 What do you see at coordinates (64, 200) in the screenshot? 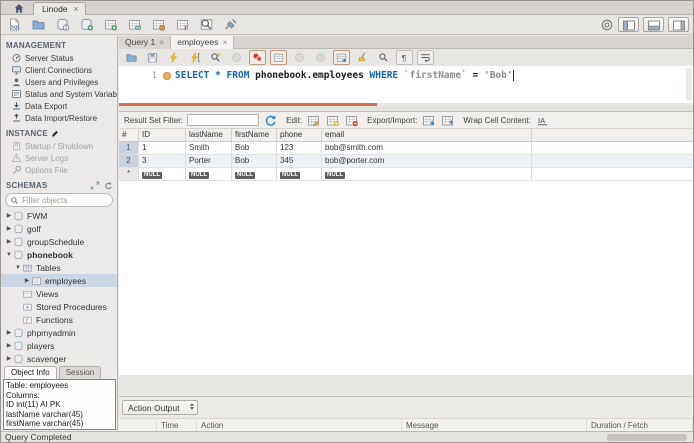
I see `schema-filter-input` at bounding box center [64, 200].